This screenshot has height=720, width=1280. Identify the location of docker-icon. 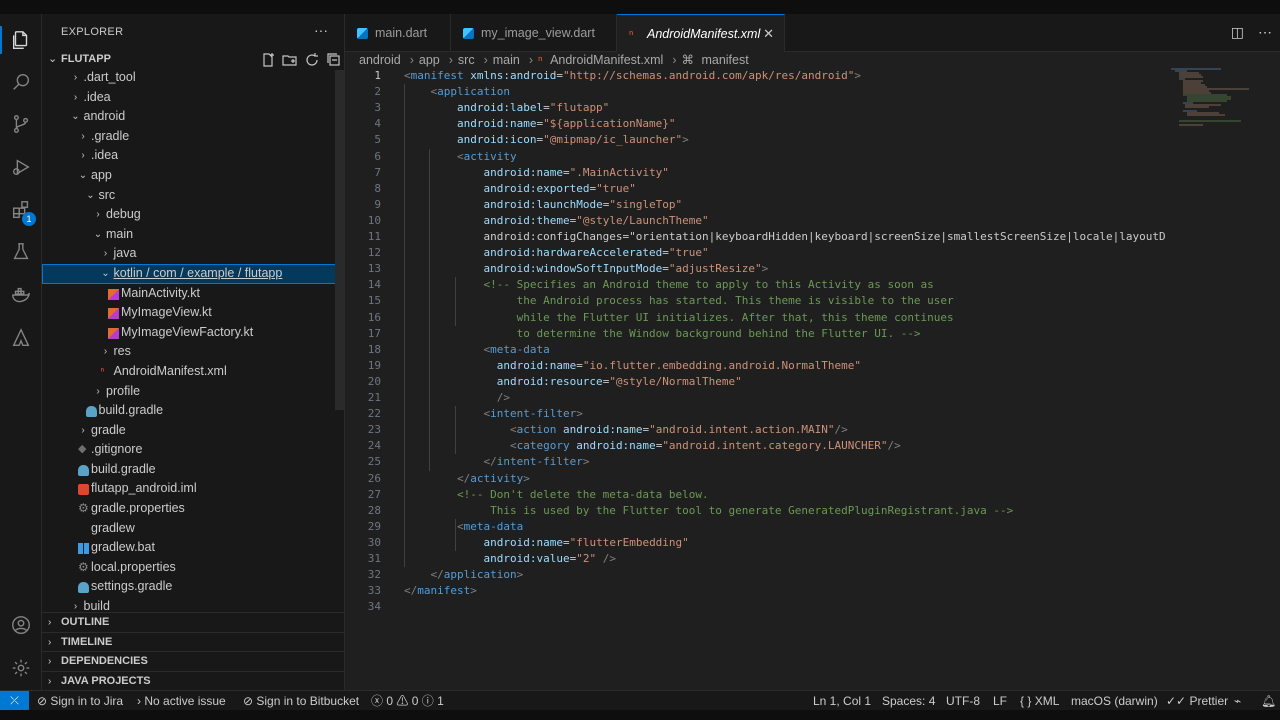
(21, 295).